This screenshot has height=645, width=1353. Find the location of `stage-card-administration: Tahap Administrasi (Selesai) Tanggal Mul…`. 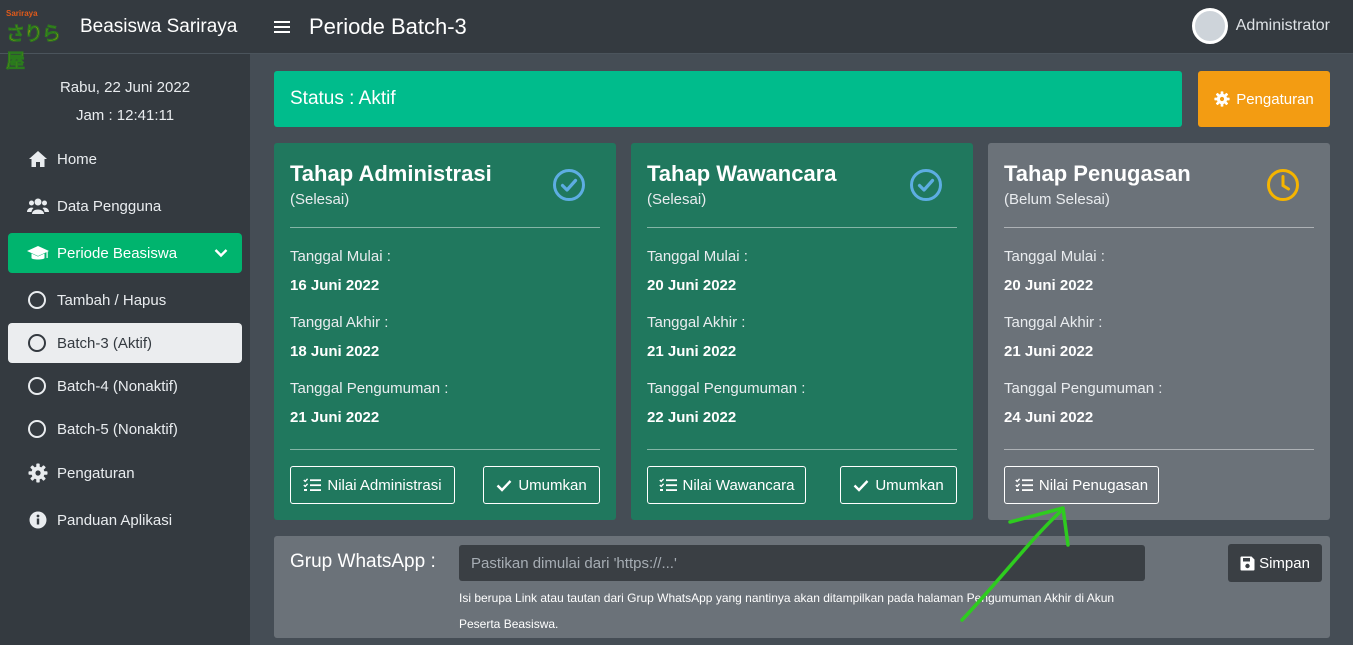

stage-card-administration: Tahap Administrasi (Selesai) Tanggal Mul… is located at coordinates (445, 331).